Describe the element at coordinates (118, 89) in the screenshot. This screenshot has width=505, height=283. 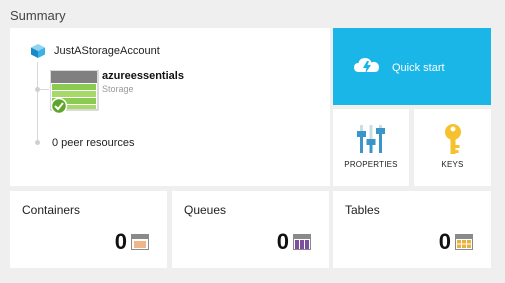
I see `storage-type: Storage` at that location.